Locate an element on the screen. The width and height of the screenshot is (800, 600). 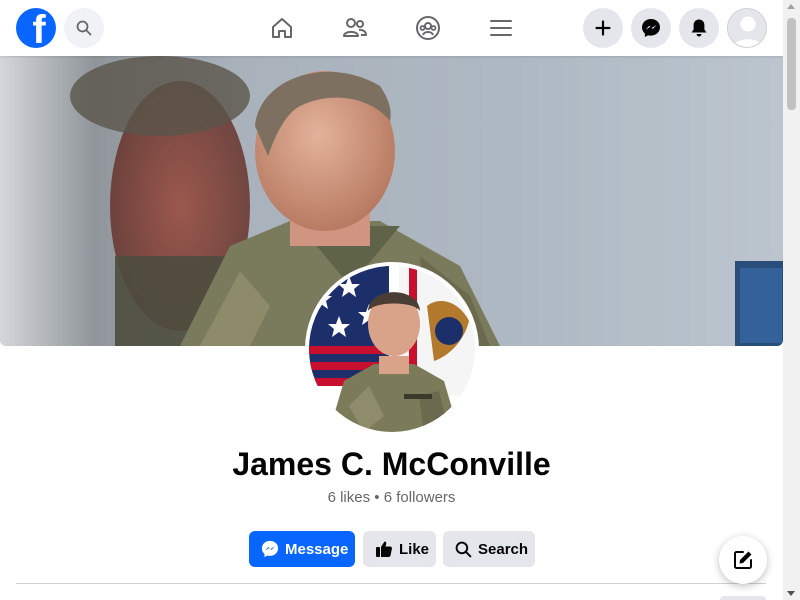
groups-icon is located at coordinates (428, 28).